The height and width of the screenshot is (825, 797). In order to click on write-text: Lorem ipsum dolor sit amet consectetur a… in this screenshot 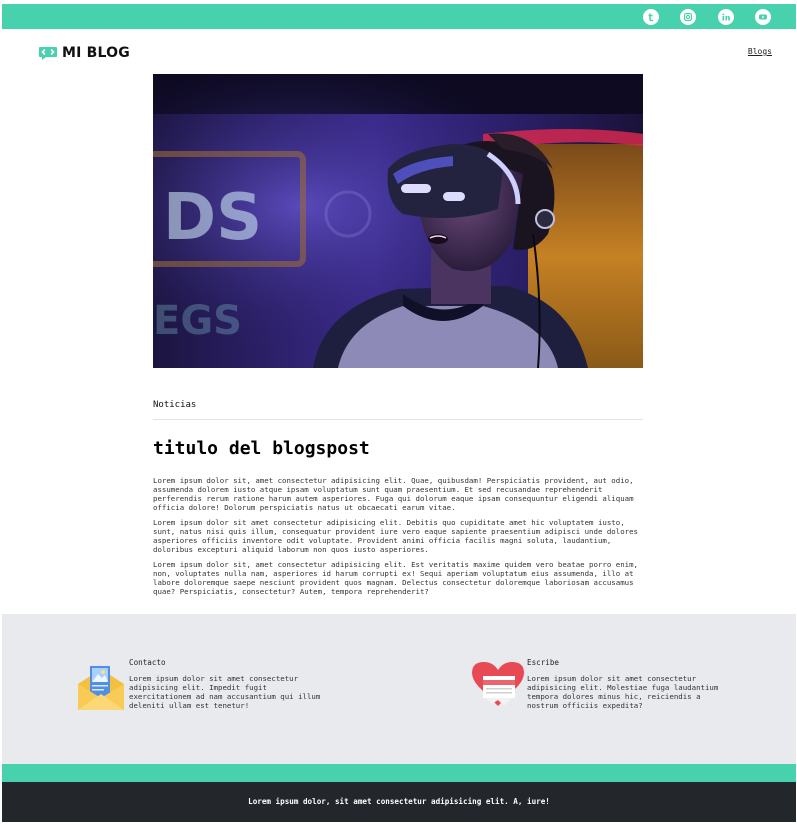, I will do `click(623, 692)`.